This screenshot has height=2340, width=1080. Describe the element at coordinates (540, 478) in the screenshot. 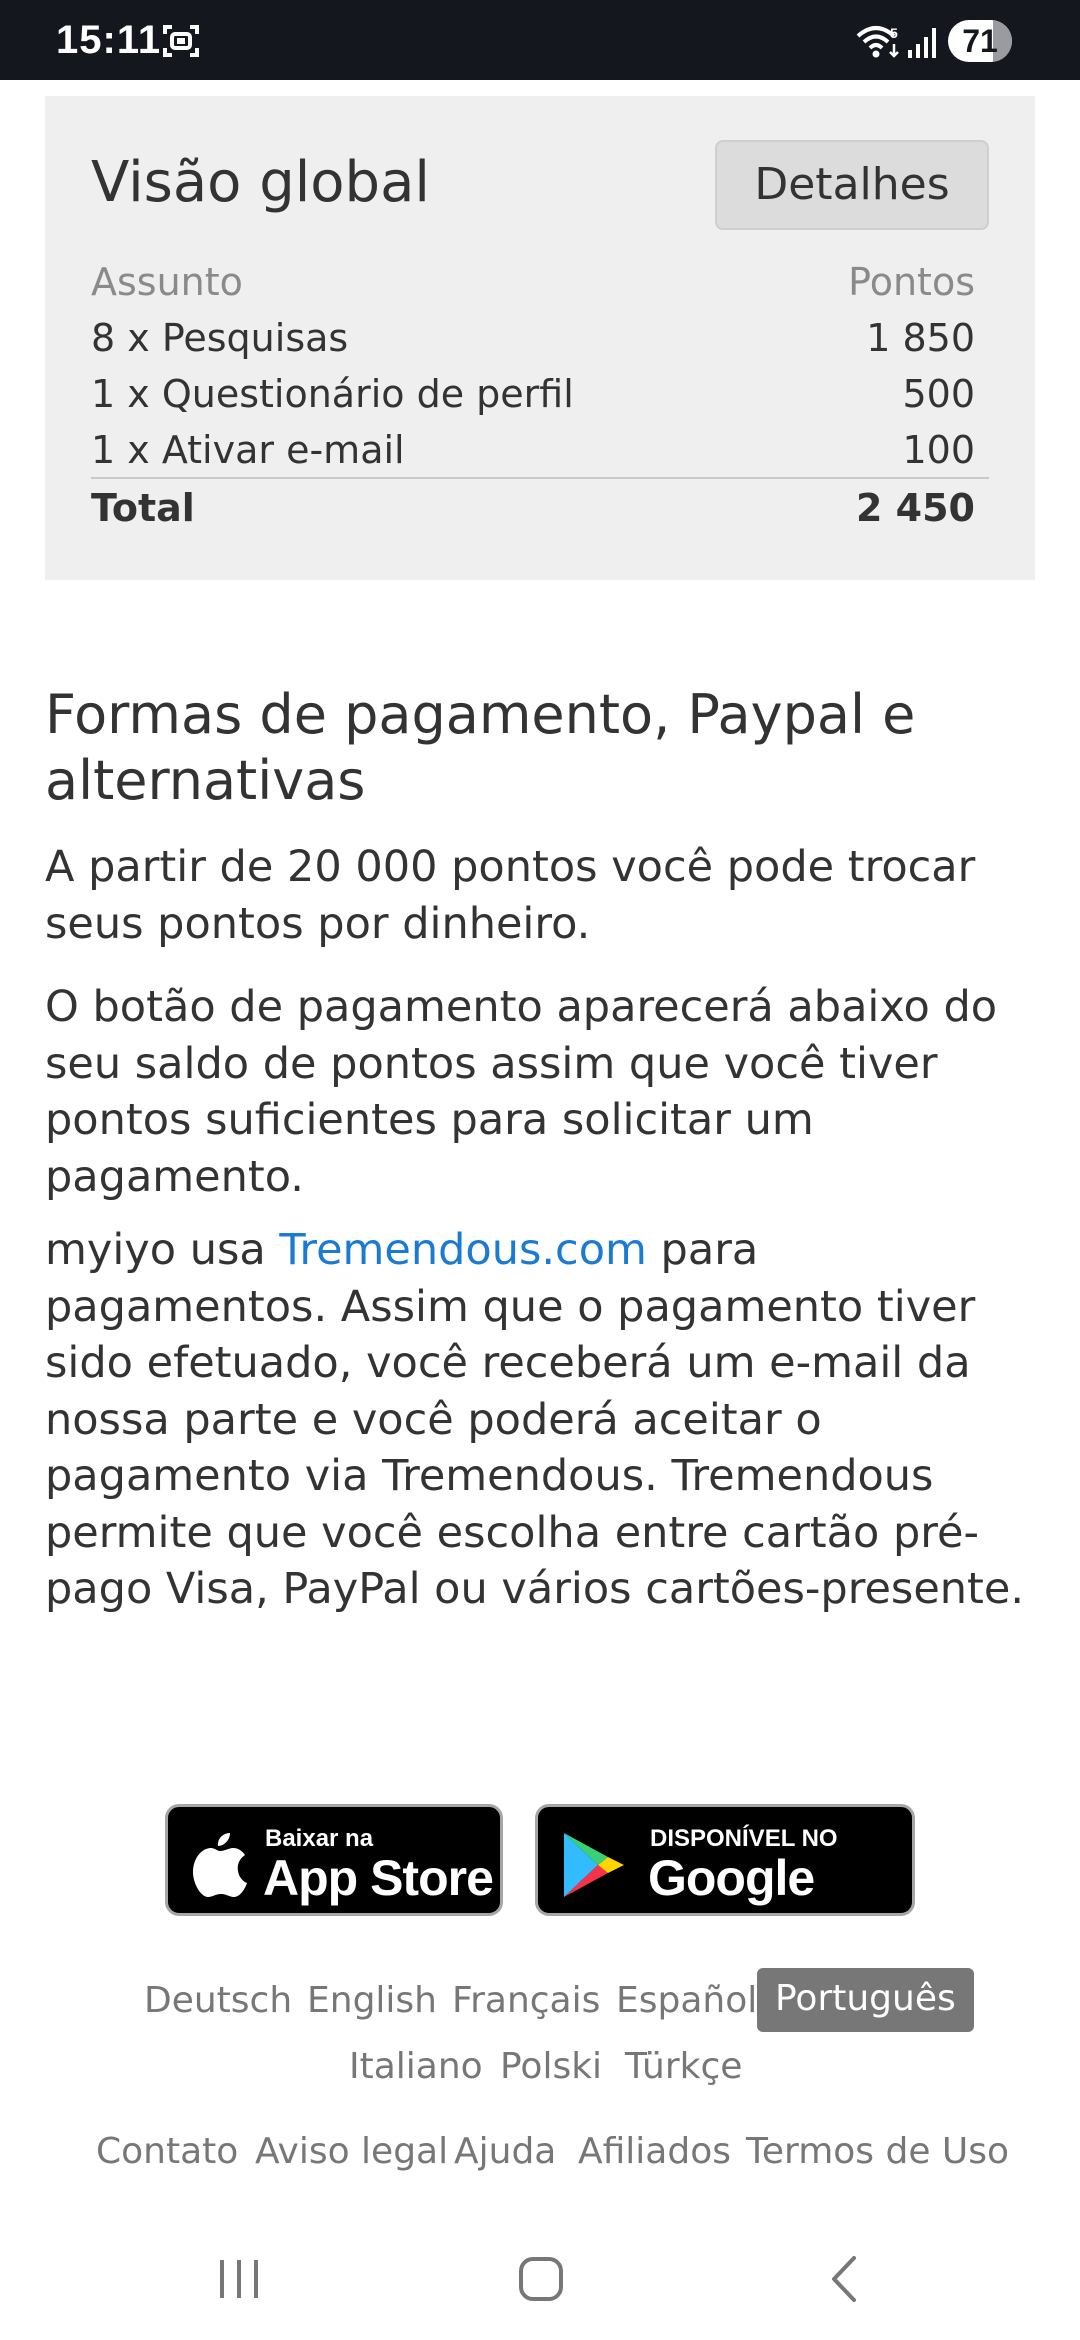

I see `table-divider` at that location.